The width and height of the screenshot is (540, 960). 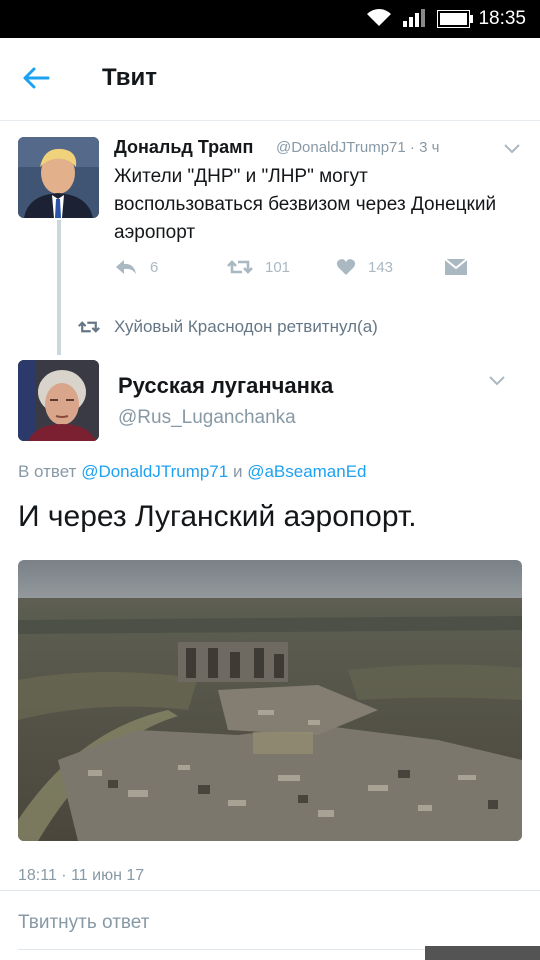 What do you see at coordinates (183, 147) in the screenshot?
I see `original-author-name: Дональд Трамп` at bounding box center [183, 147].